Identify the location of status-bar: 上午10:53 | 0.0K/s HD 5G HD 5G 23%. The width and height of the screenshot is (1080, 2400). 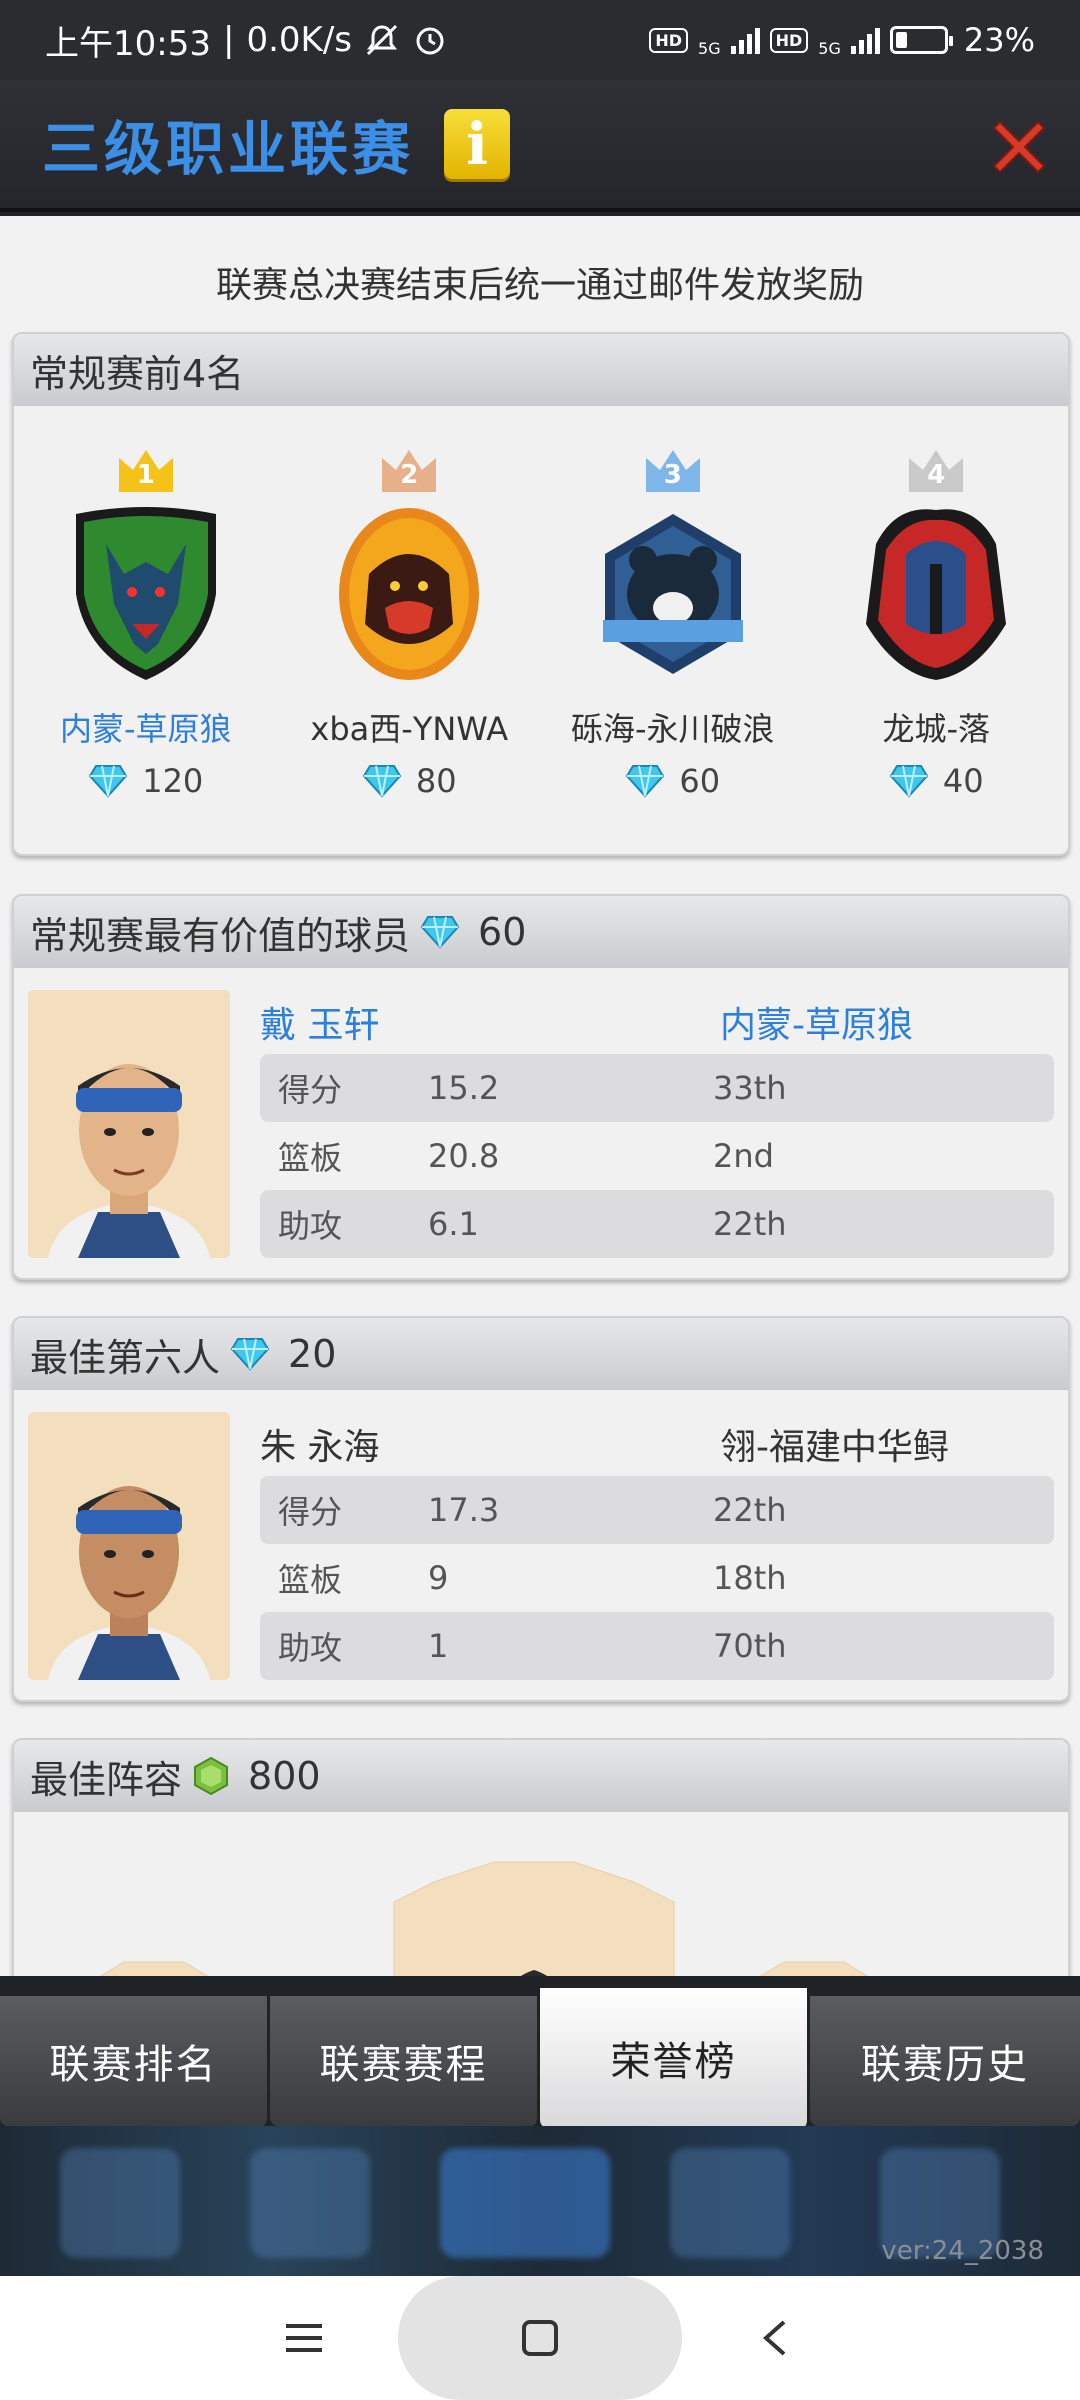
(540, 40).